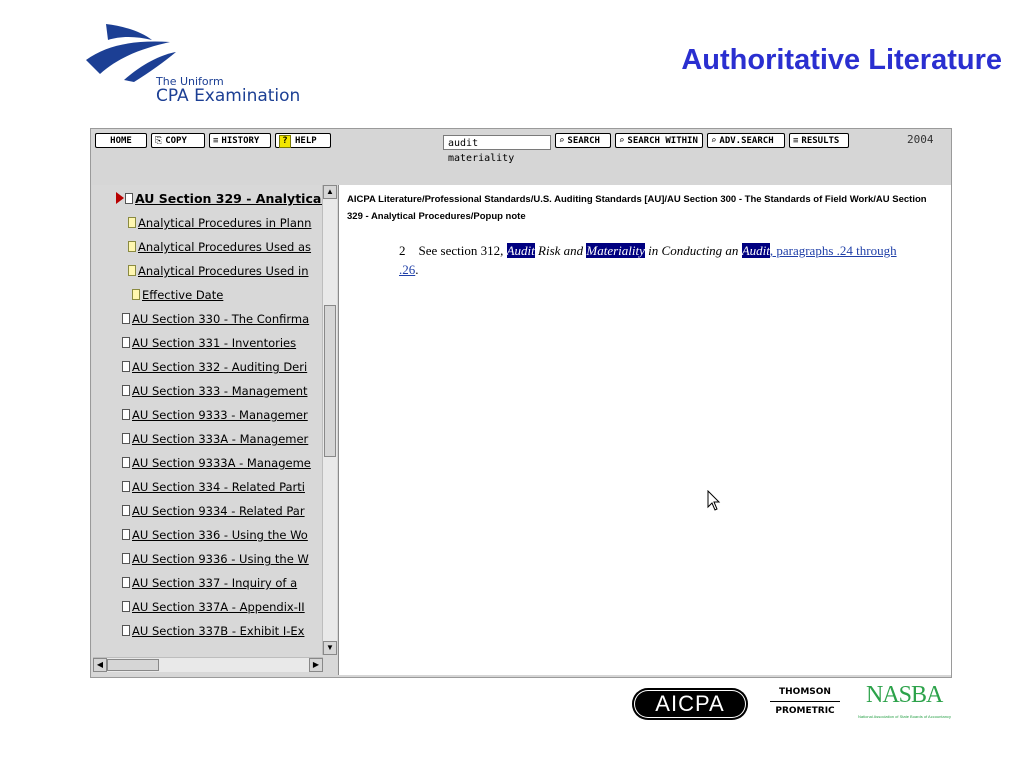 Image resolution: width=1024 pixels, height=768 pixels. I want to click on search-within-button: ⌕ SEARCH WITHIN, so click(659, 140).